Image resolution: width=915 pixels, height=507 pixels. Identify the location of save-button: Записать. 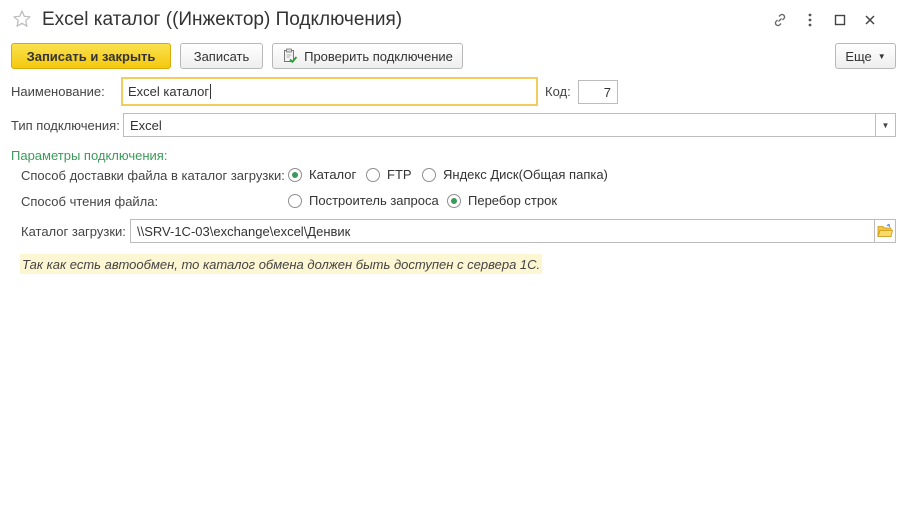
(221, 56).